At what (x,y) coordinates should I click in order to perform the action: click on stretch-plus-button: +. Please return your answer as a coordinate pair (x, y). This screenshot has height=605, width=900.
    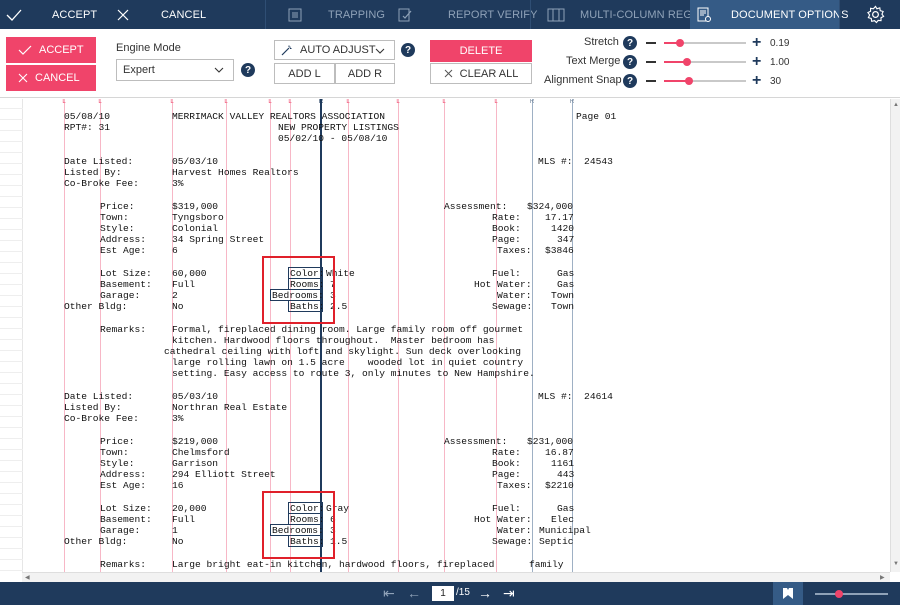
    Looking at the image, I should click on (756, 43).